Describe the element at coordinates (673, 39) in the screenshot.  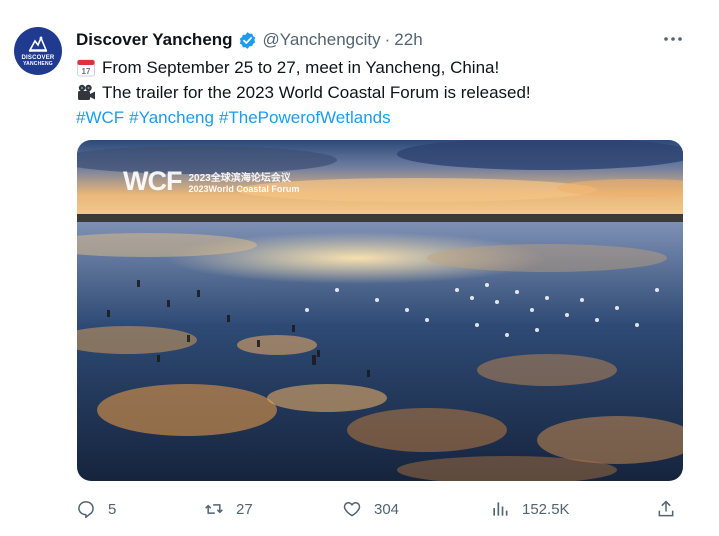
I see `more-options-icon` at that location.